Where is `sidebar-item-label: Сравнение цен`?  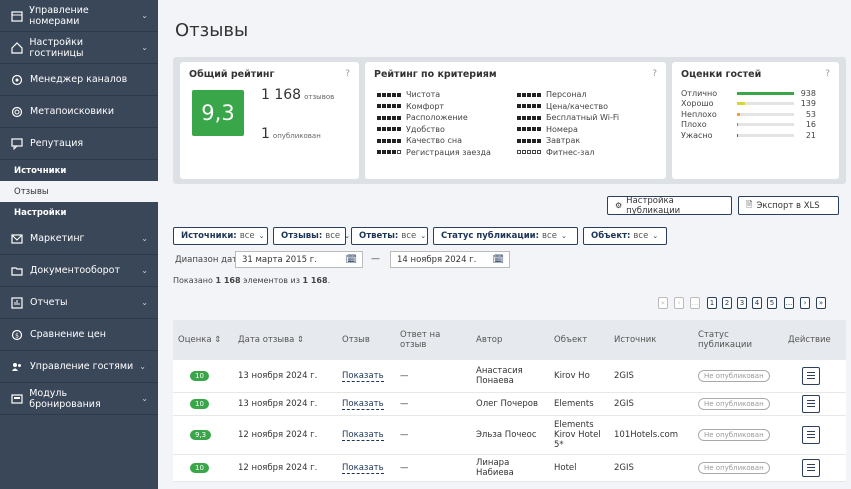
sidebar-item-label: Сравнение цен is located at coordinates (68, 334).